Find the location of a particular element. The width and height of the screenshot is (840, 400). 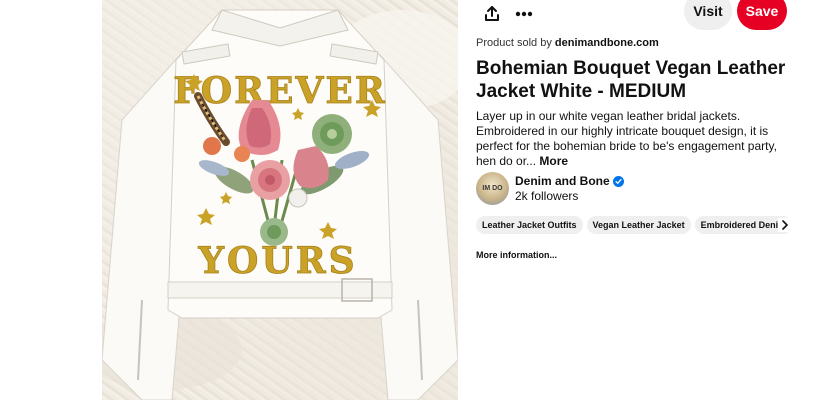

more-options-button is located at coordinates (524, 14).